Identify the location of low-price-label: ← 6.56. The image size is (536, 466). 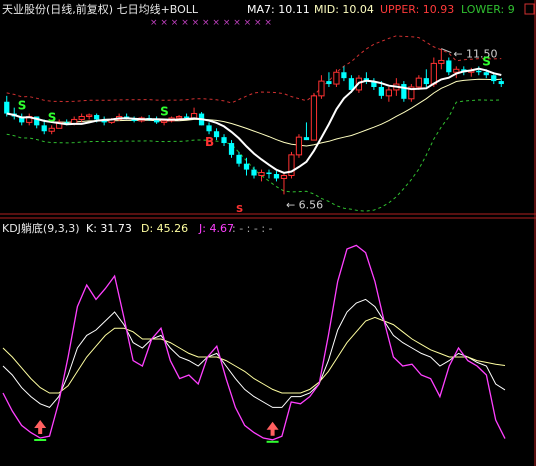
(304, 204).